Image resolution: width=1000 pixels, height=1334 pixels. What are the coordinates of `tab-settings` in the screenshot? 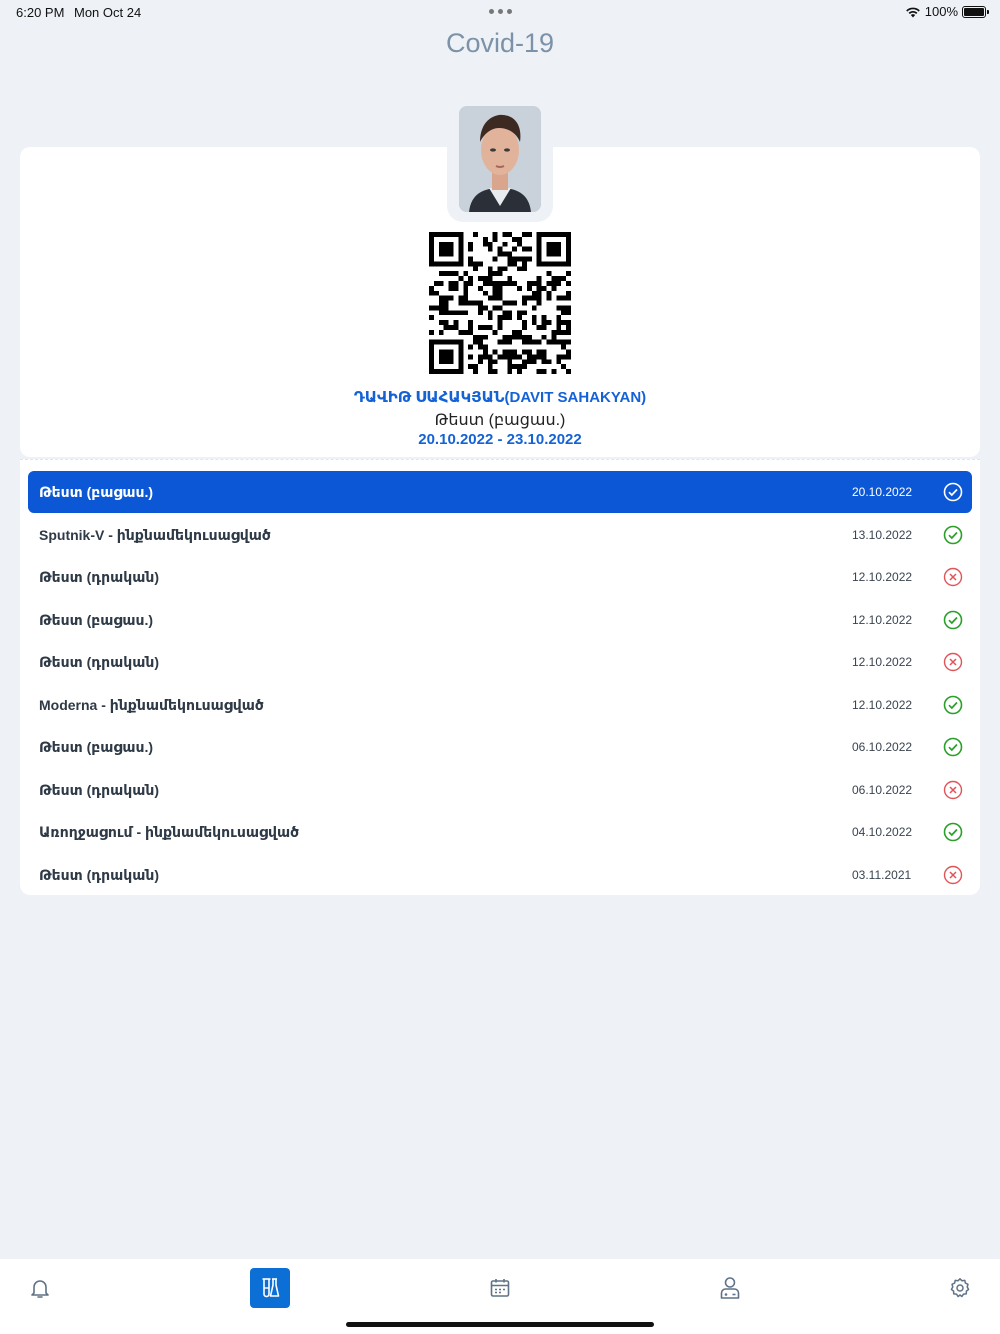 It's located at (960, 1288).